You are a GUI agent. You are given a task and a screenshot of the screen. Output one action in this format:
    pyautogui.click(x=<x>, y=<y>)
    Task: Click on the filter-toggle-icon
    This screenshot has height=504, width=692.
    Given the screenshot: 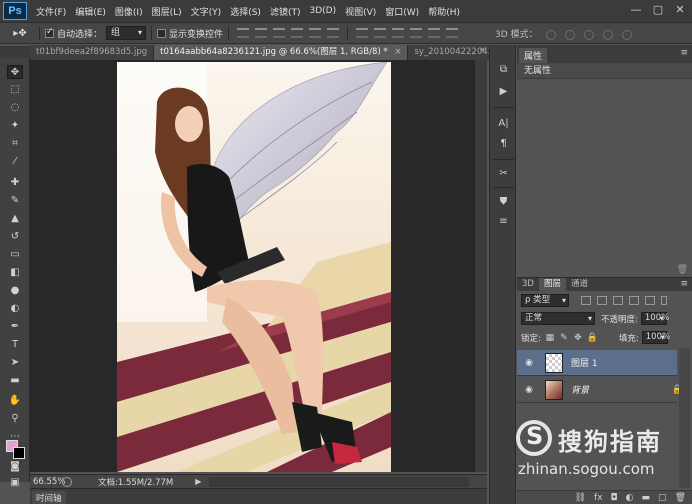 What is the action you would take?
    pyautogui.click(x=664, y=300)
    